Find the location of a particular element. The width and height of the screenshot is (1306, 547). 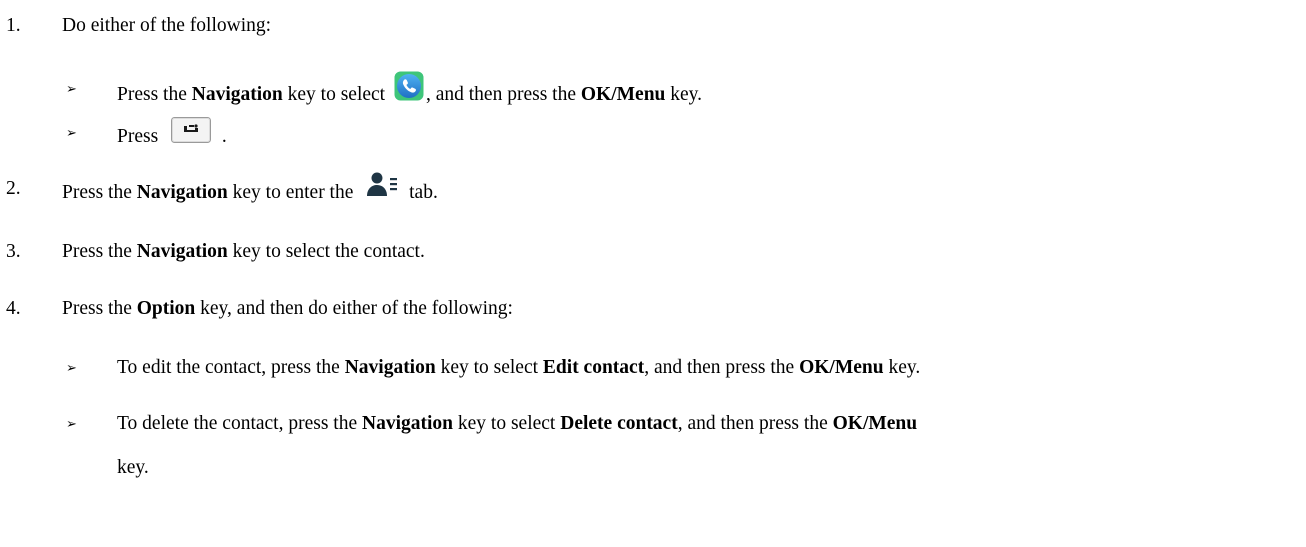

substep-text: Press . is located at coordinates (172, 135).